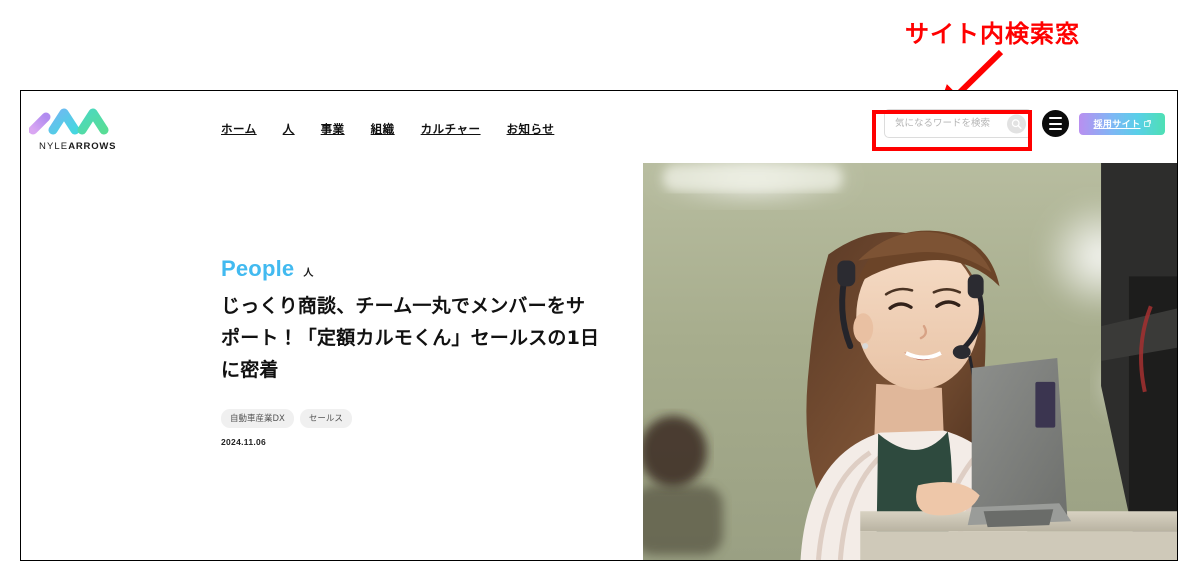  Describe the element at coordinates (451, 129) in the screenshot. I see `nav-culture: カルチャー` at that location.